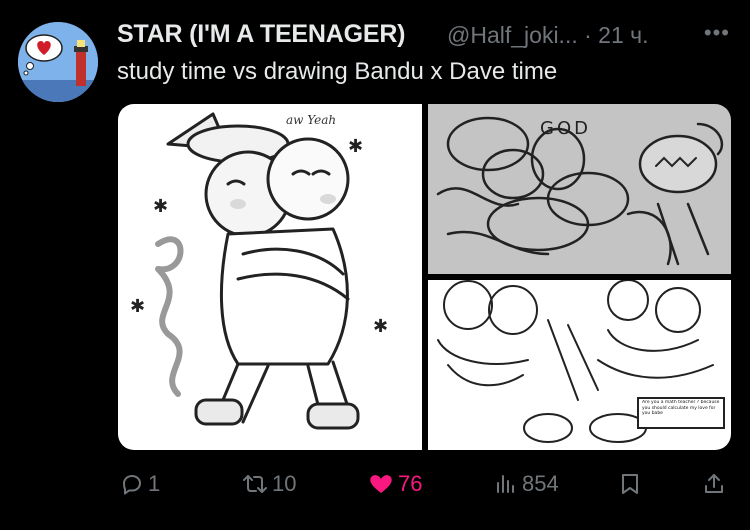 The image size is (750, 530). Describe the element at coordinates (579, 189) in the screenshot. I see `media-image-top-right: GOD` at that location.